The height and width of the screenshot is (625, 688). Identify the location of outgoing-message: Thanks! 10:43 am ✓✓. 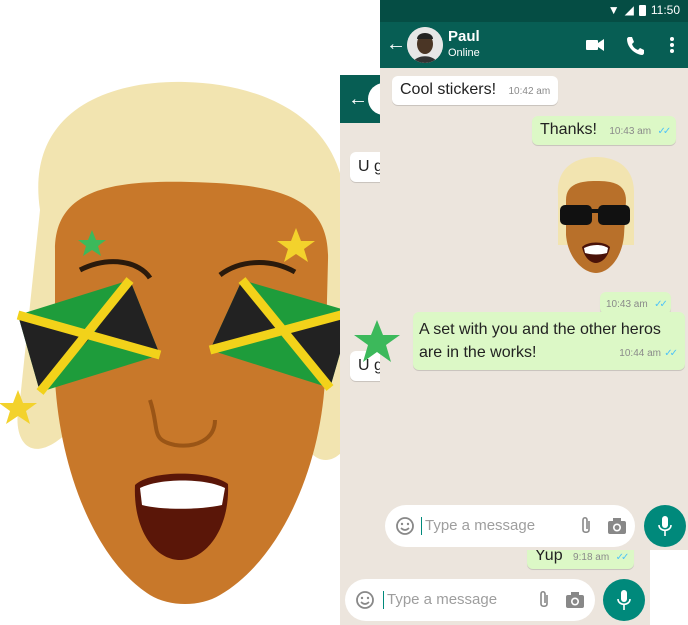
(604, 130).